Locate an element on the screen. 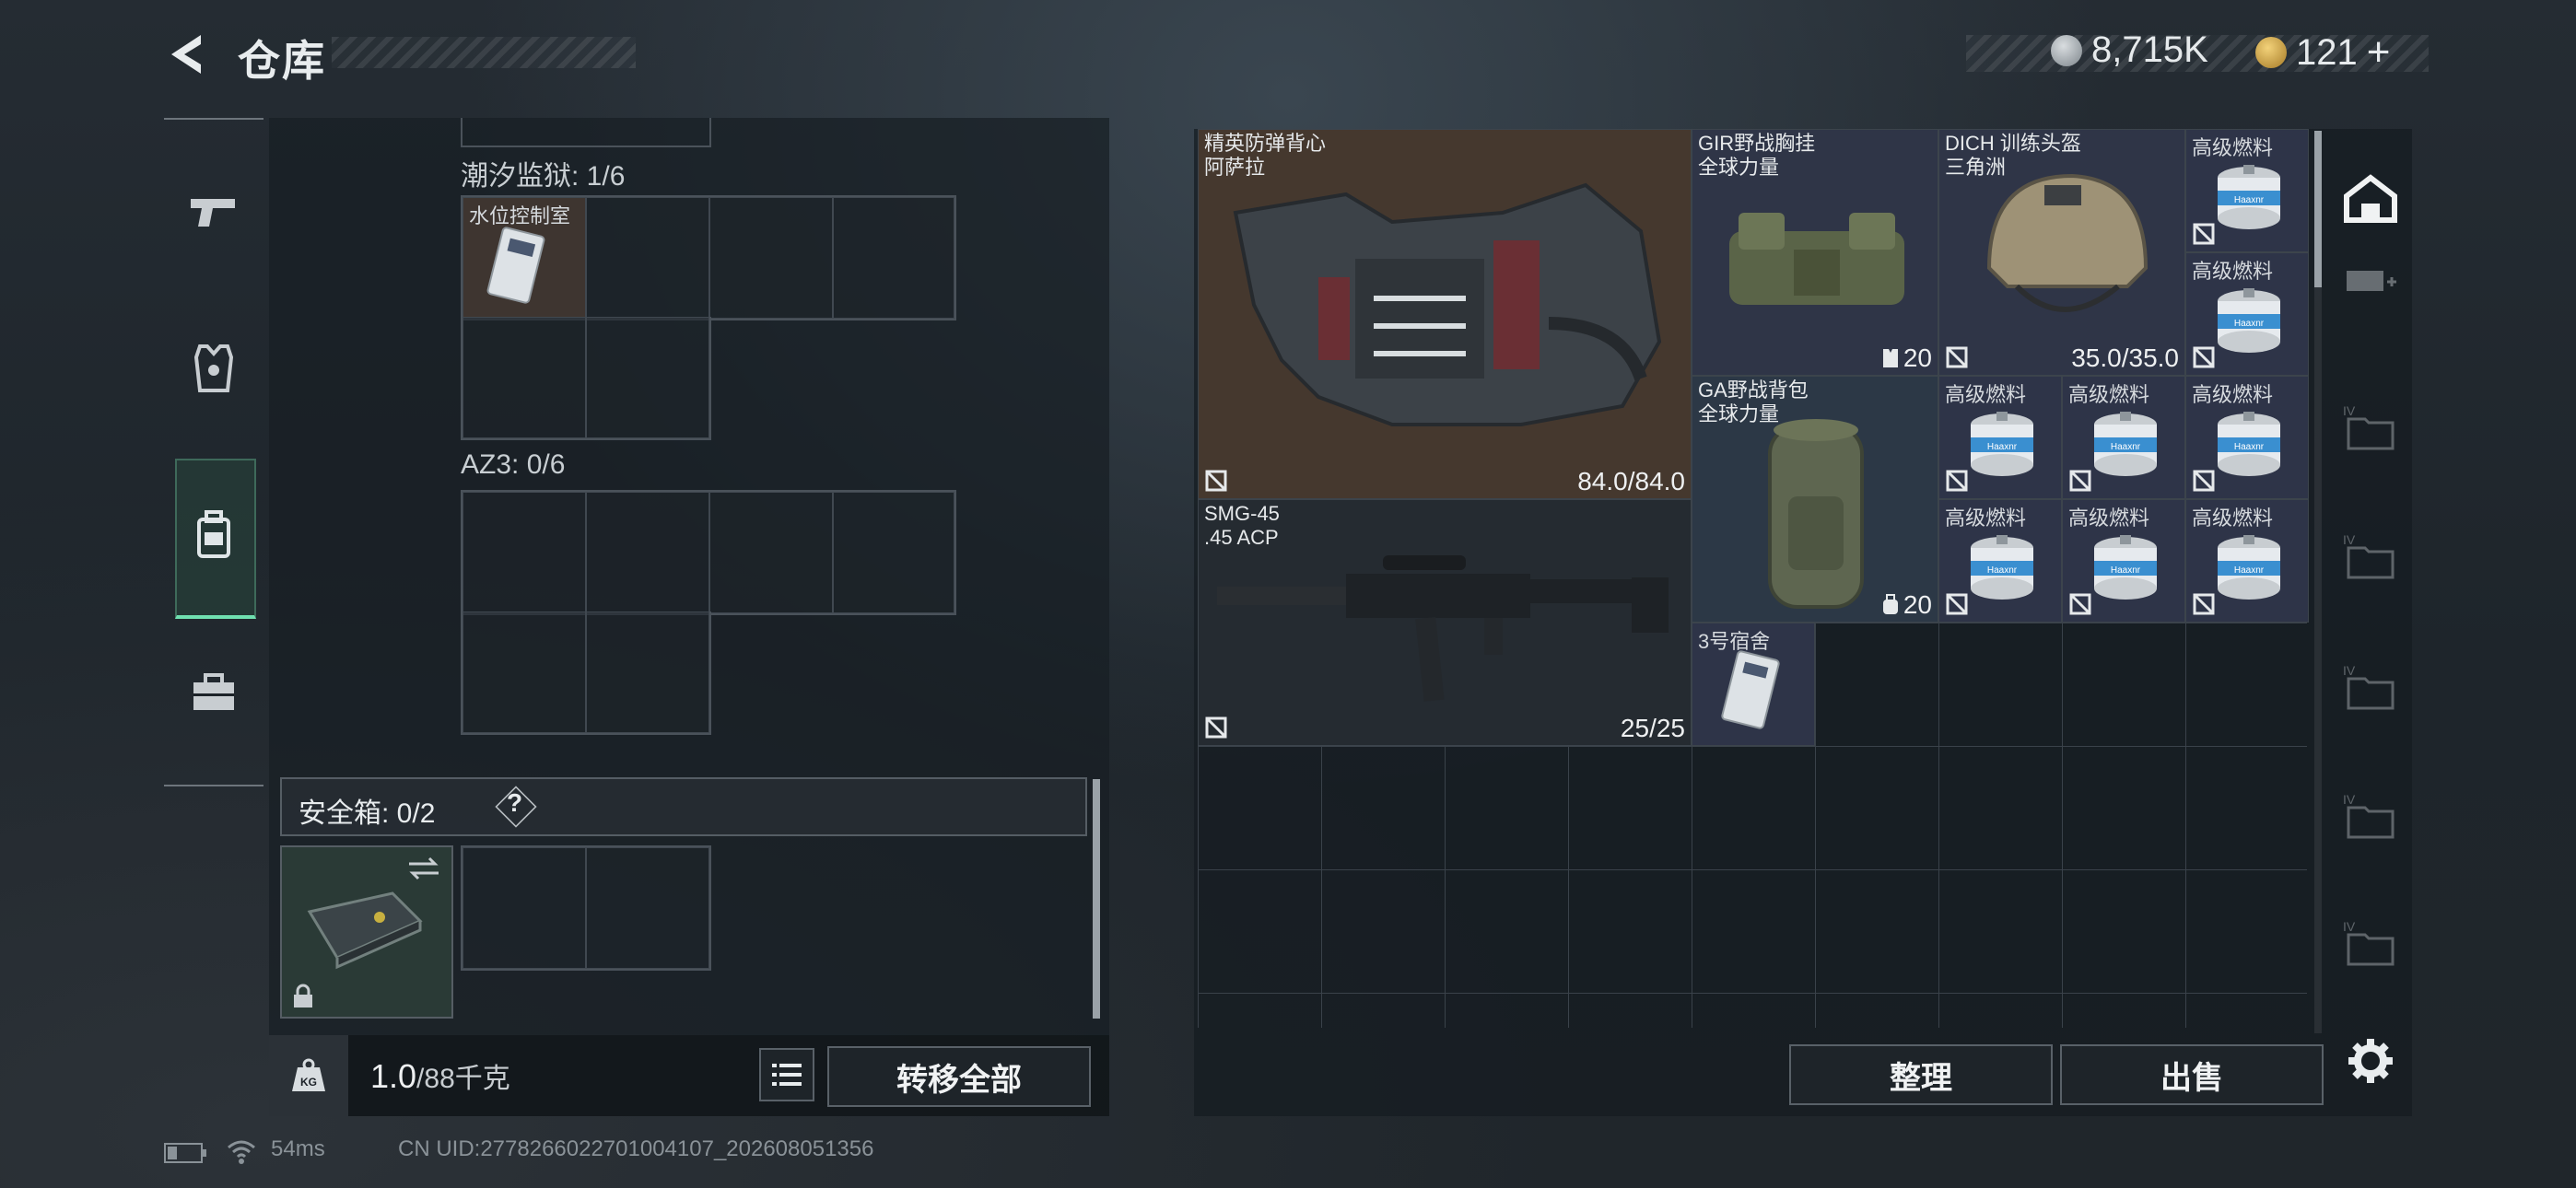  backpack-capacity: 20 is located at coordinates (1906, 605).